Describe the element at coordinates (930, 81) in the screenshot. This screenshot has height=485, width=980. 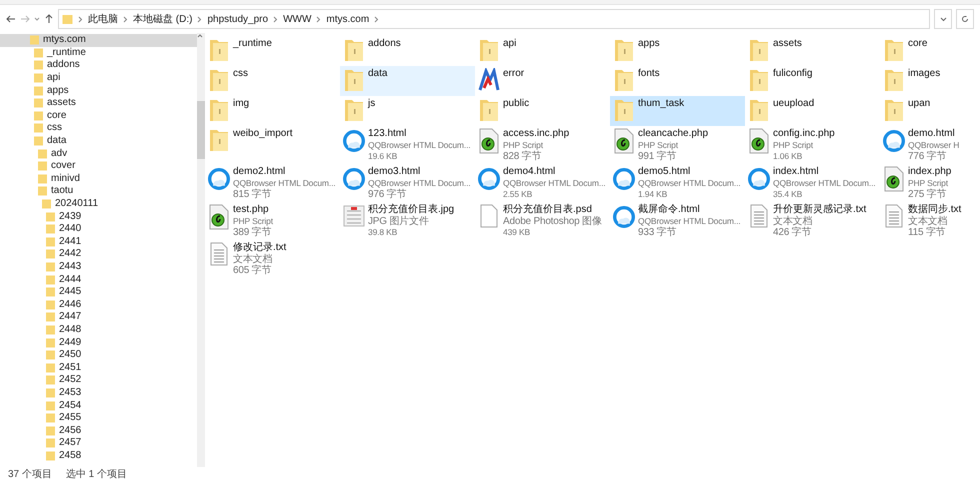
I see `file-item: images` at that location.